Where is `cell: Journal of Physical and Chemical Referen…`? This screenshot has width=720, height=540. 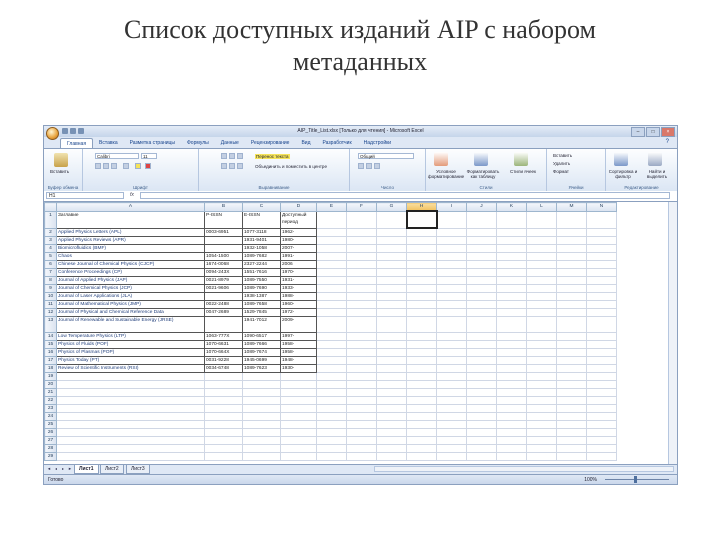 cell: Journal of Physical and Chemical Referen… is located at coordinates (130, 312).